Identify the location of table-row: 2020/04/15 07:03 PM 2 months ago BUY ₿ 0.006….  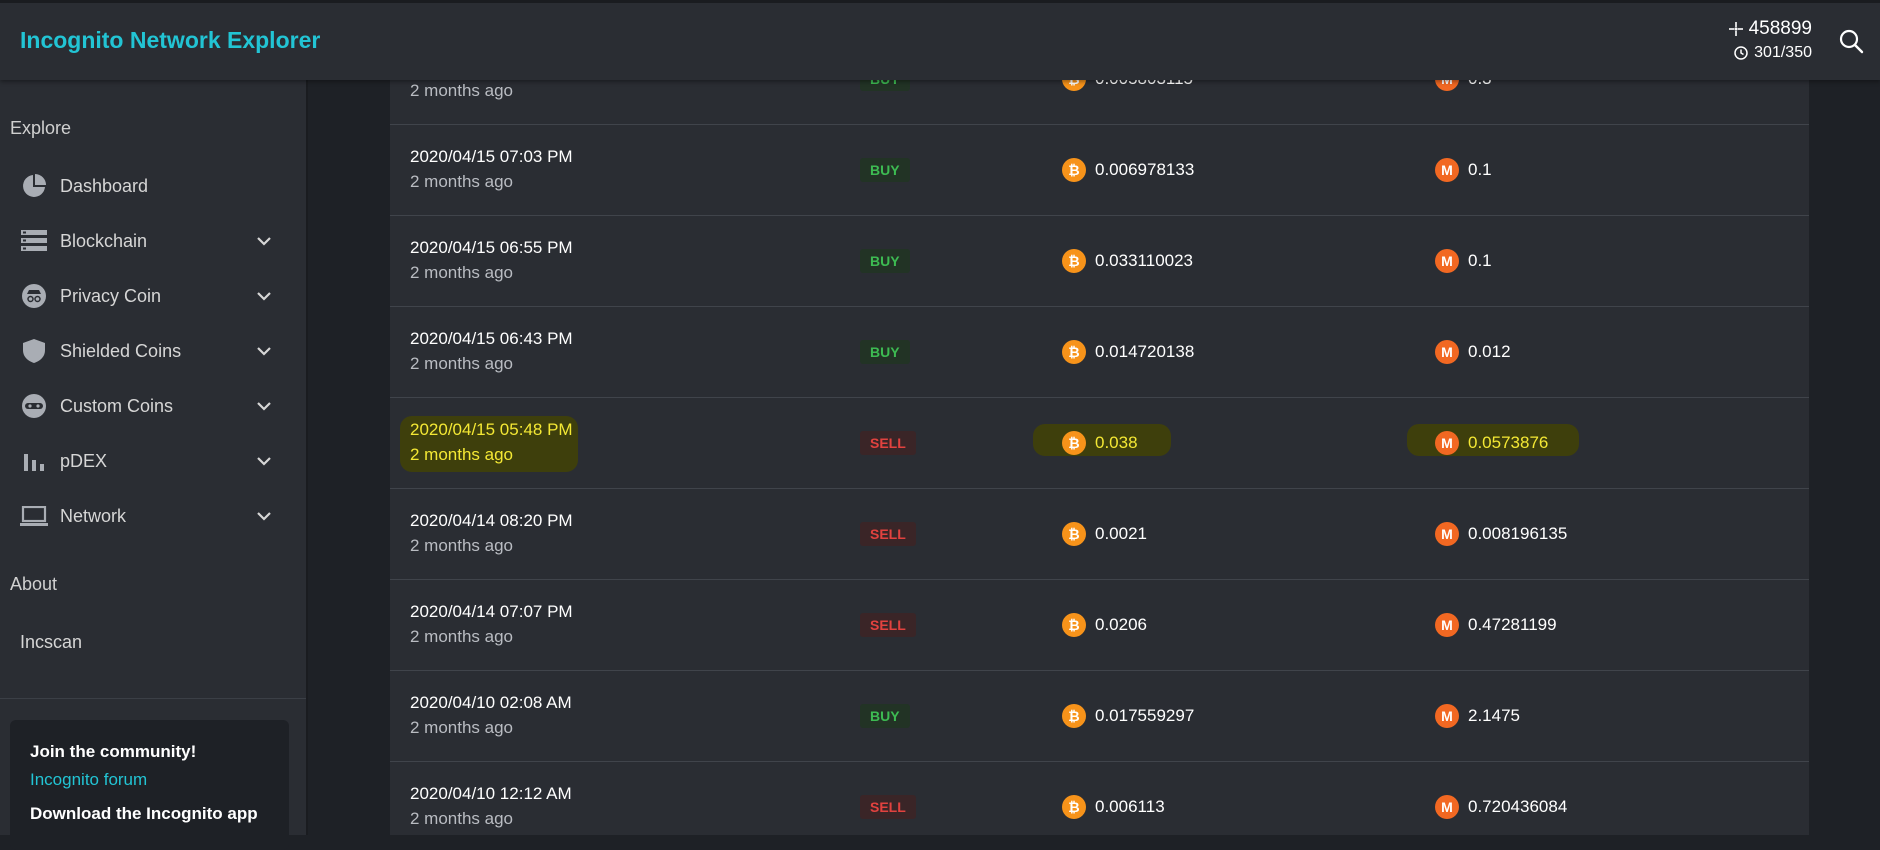
(1099, 170).